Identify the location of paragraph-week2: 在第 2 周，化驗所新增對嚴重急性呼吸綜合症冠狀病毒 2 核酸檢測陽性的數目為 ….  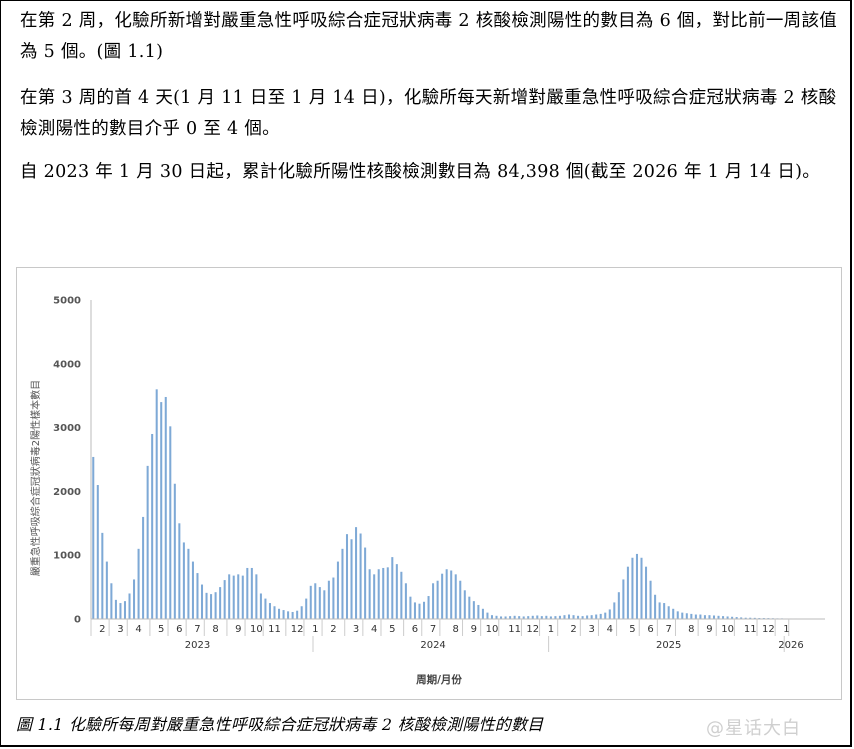
(429, 36).